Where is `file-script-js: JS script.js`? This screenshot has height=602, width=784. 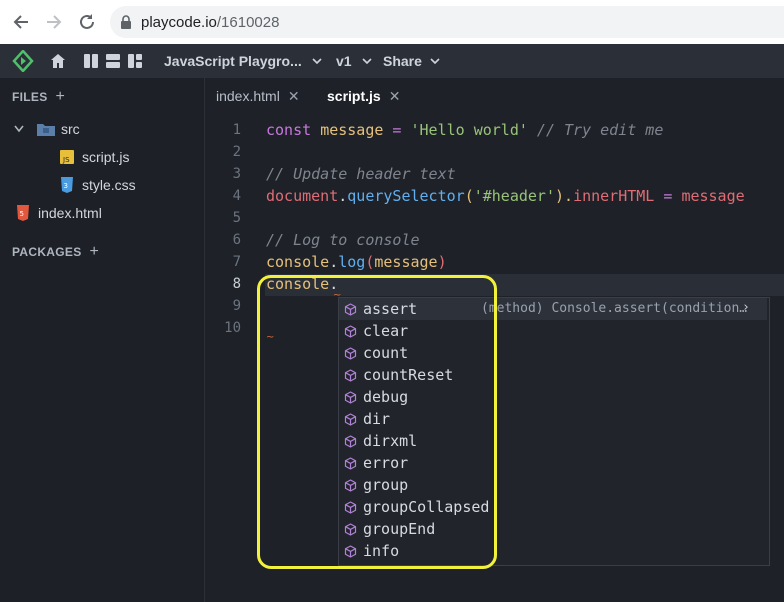
file-script-js: JS script.js is located at coordinates (94, 157).